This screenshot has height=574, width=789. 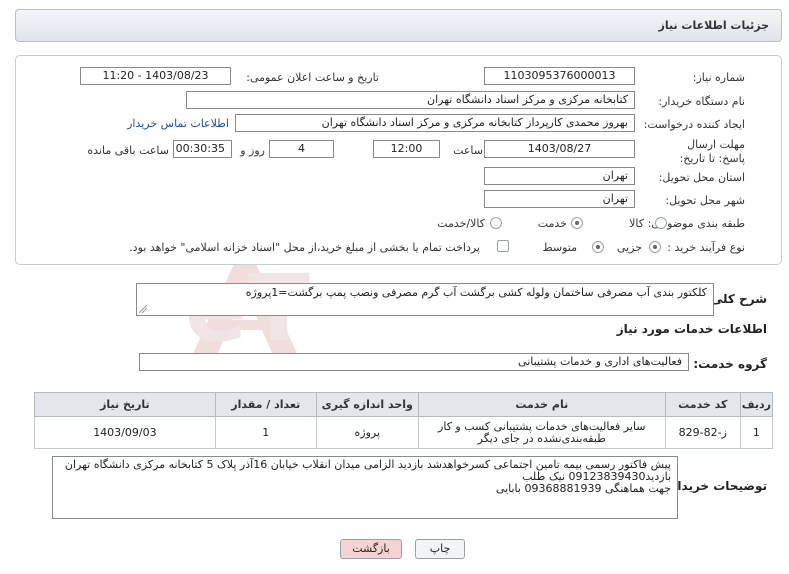 I want to click on category-service-radio, so click(x=577, y=223).